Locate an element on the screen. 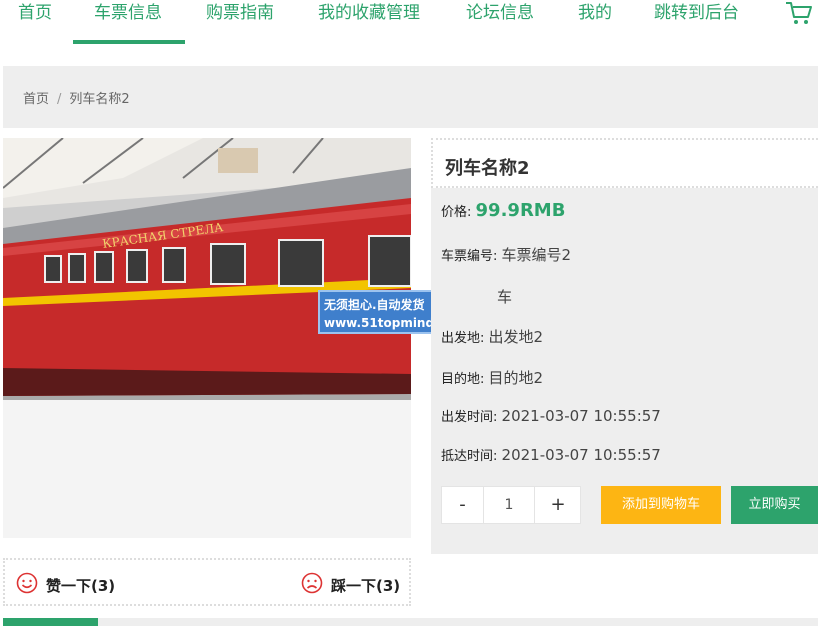 The image size is (818, 626). quantity-increase-button: + is located at coordinates (557, 505).